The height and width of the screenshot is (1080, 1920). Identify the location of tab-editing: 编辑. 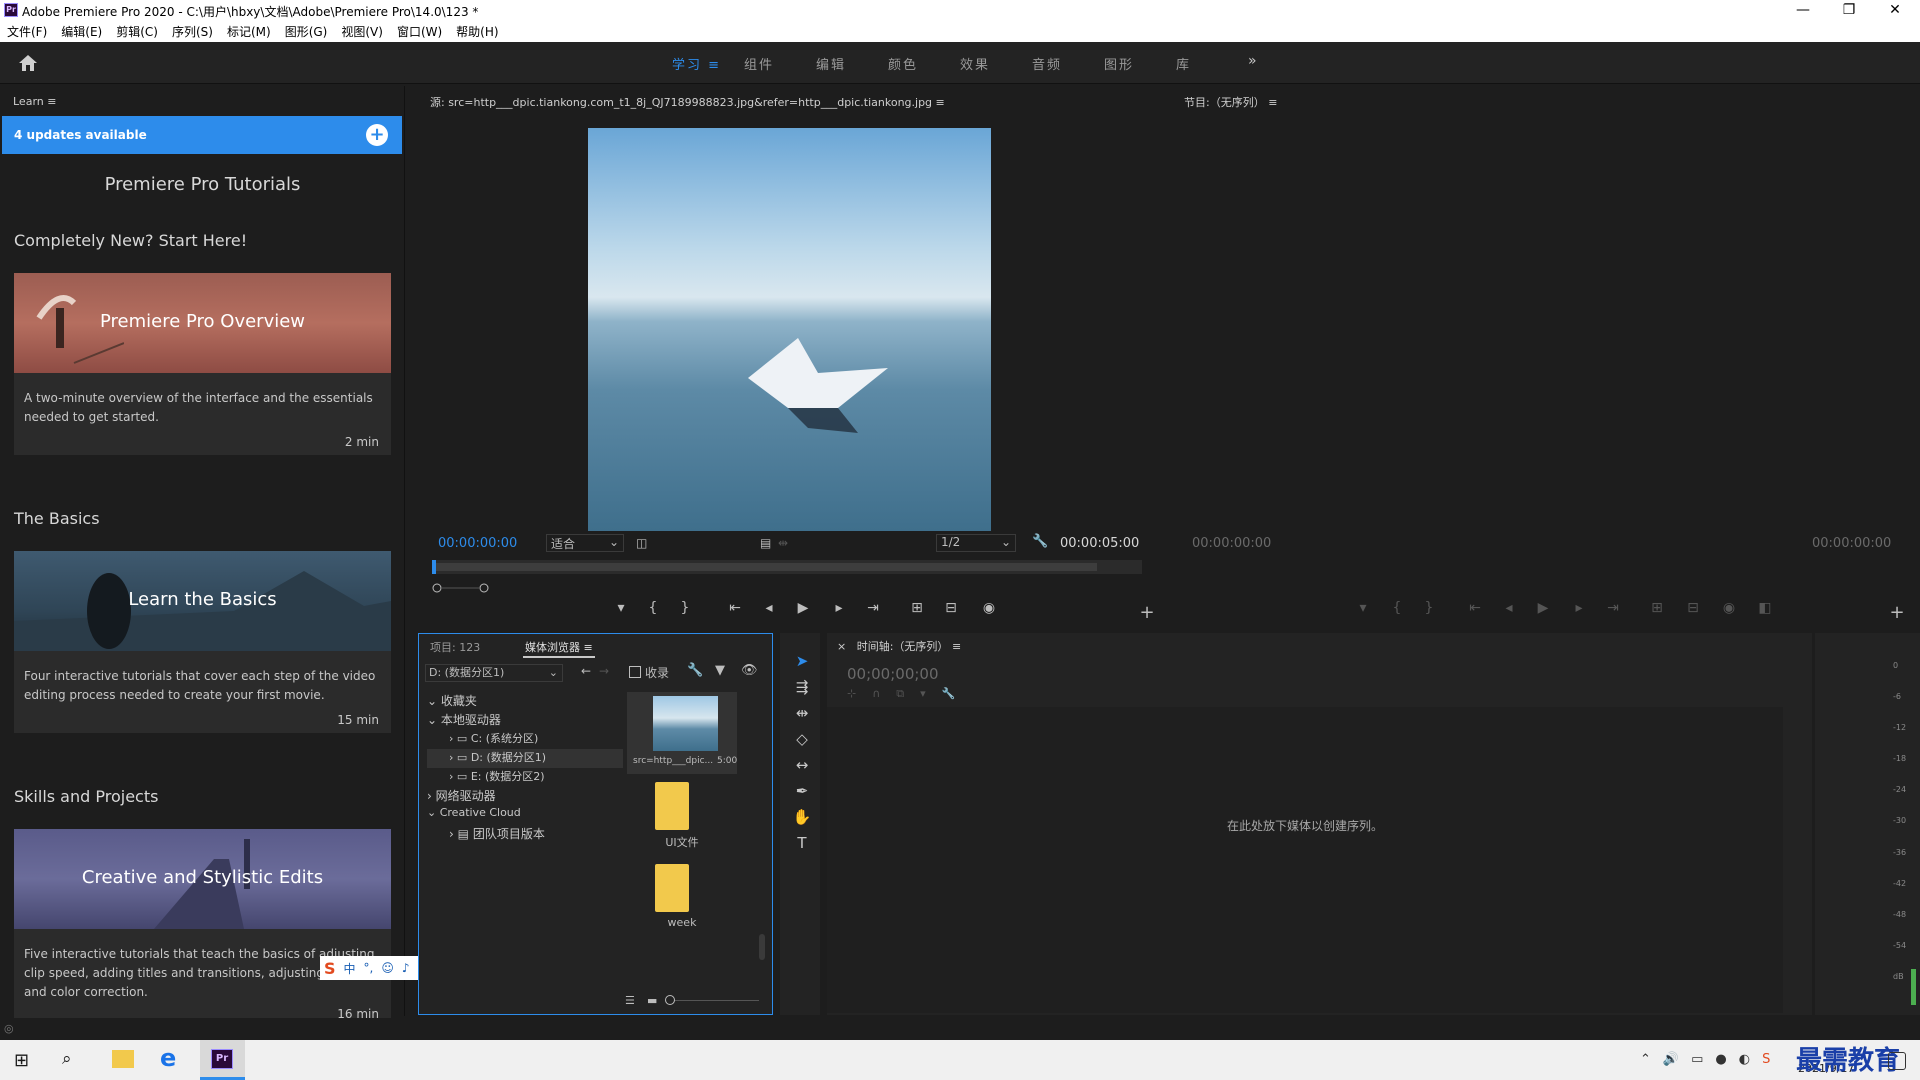
(852, 63).